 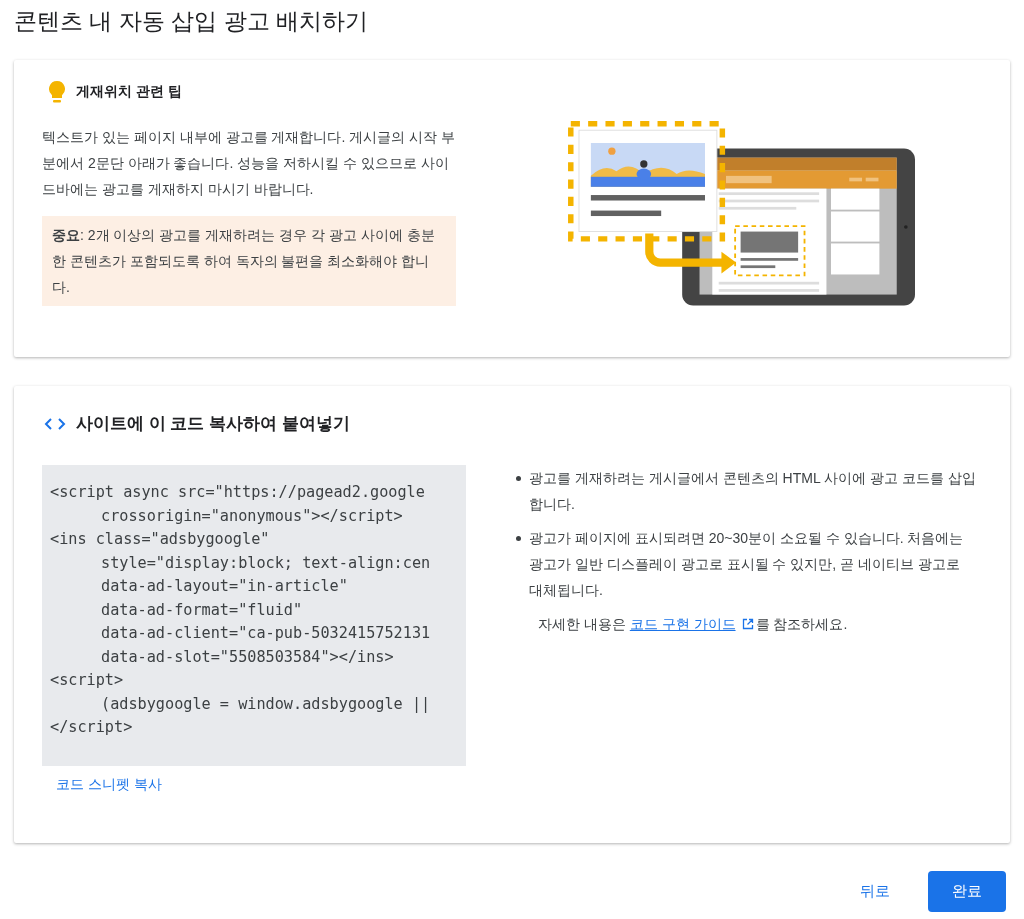 What do you see at coordinates (967, 891) in the screenshot?
I see `done-button: 완료` at bounding box center [967, 891].